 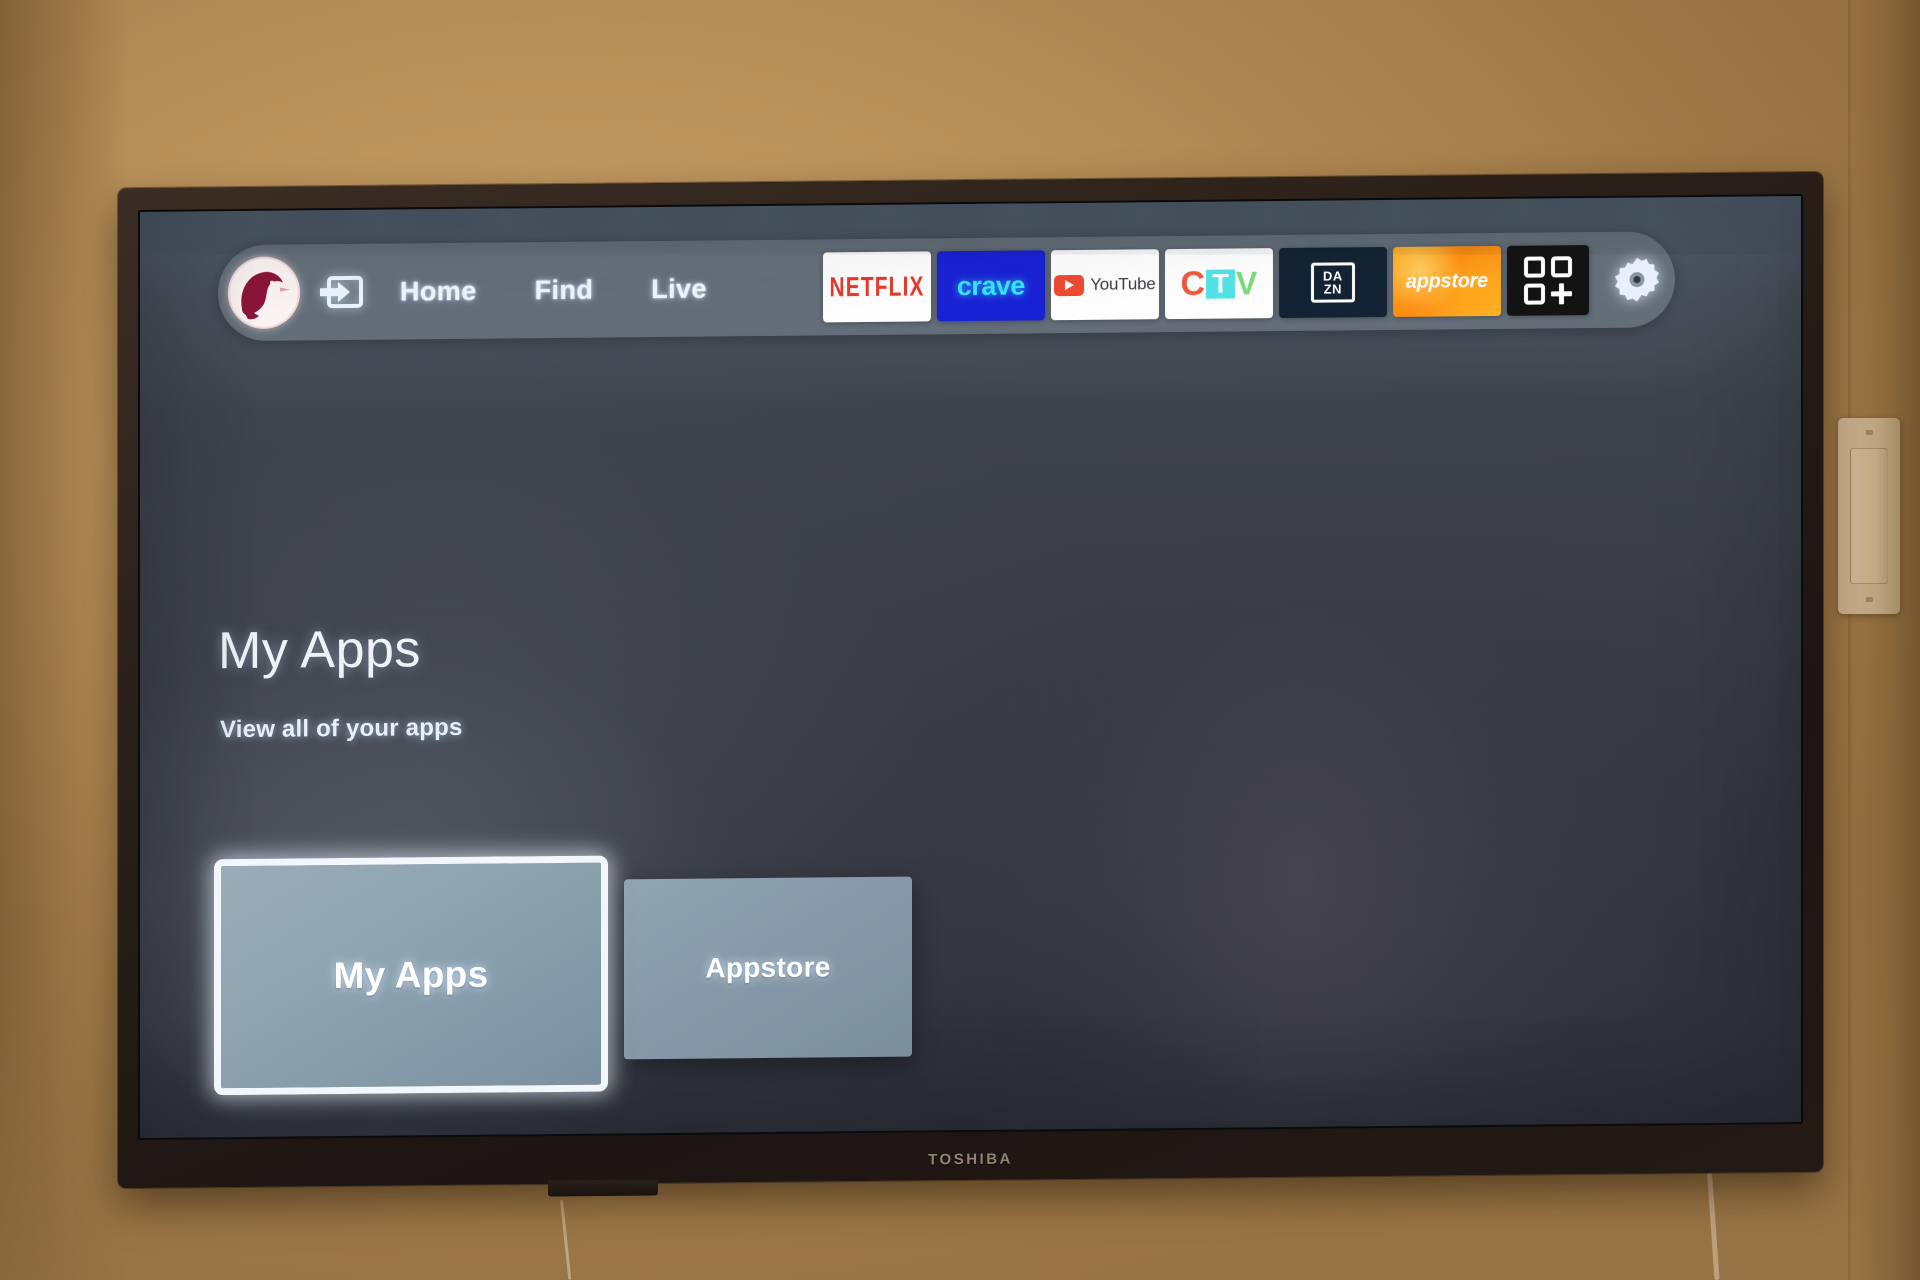 What do you see at coordinates (1300, 811) in the screenshot?
I see `screen-reflection` at bounding box center [1300, 811].